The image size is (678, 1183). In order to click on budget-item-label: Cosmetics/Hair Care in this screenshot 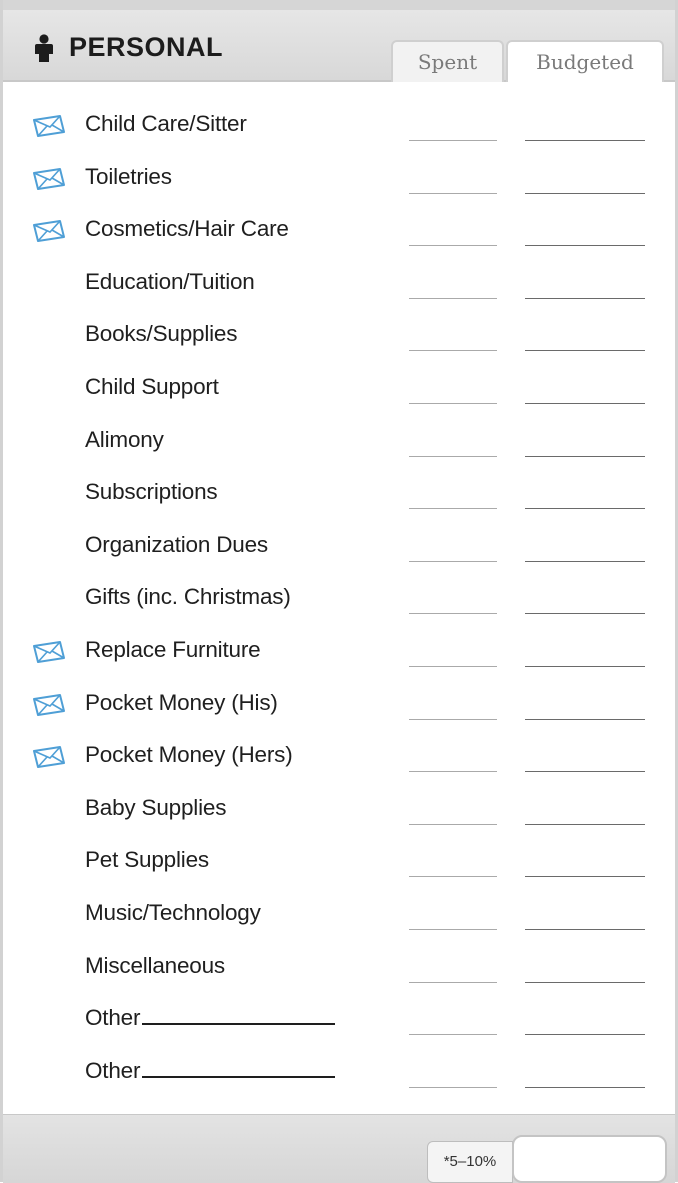, I will do `click(187, 229)`.